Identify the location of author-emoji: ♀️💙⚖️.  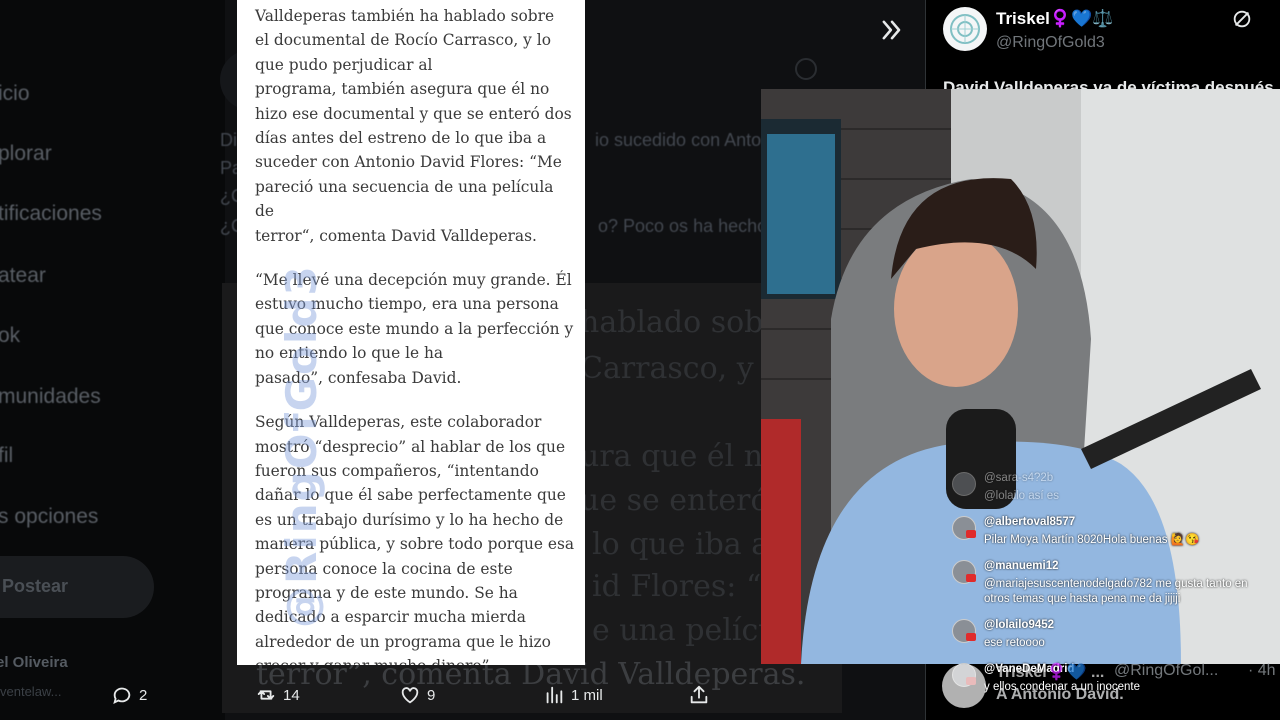
(1081, 18).